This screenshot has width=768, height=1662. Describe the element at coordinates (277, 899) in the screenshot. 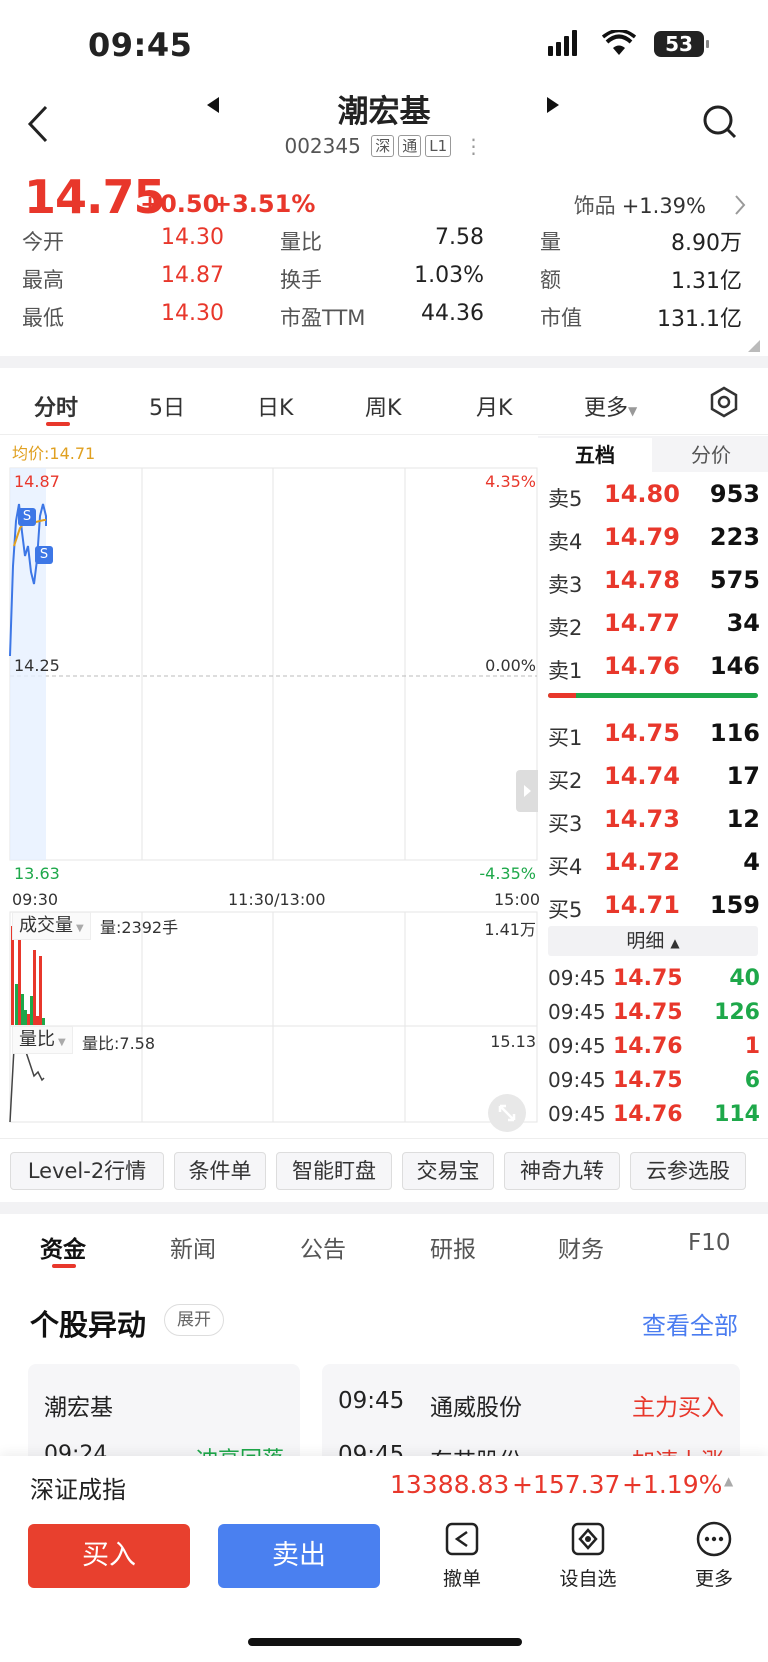

I see `x-axis-mid: 11:30/13:00` at that location.